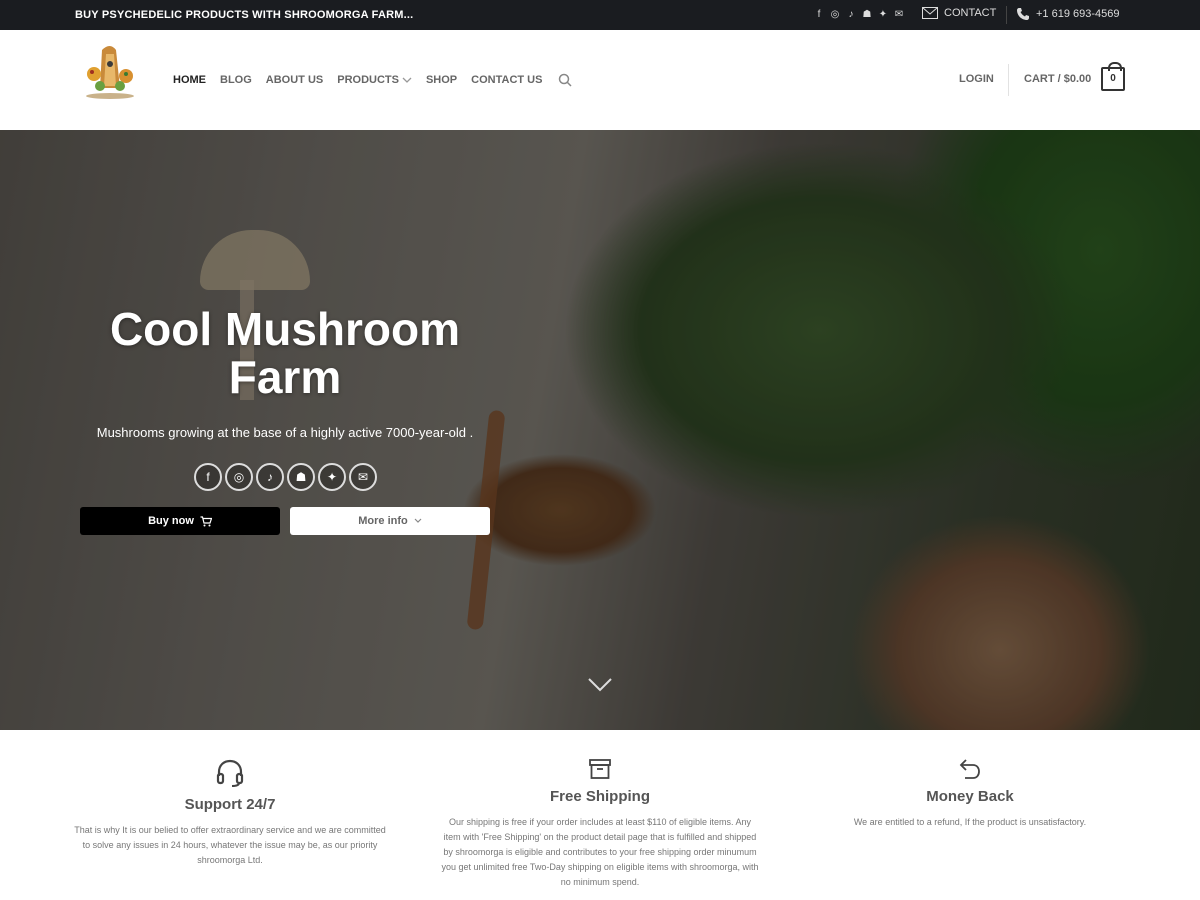 The image size is (1200, 900). I want to click on scroll-down-icon, so click(600, 685).